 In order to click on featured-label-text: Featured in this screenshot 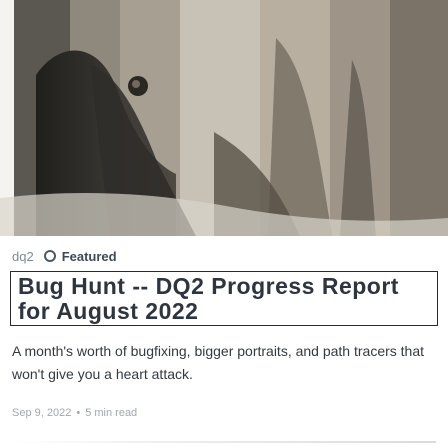, I will do `click(89, 256)`.